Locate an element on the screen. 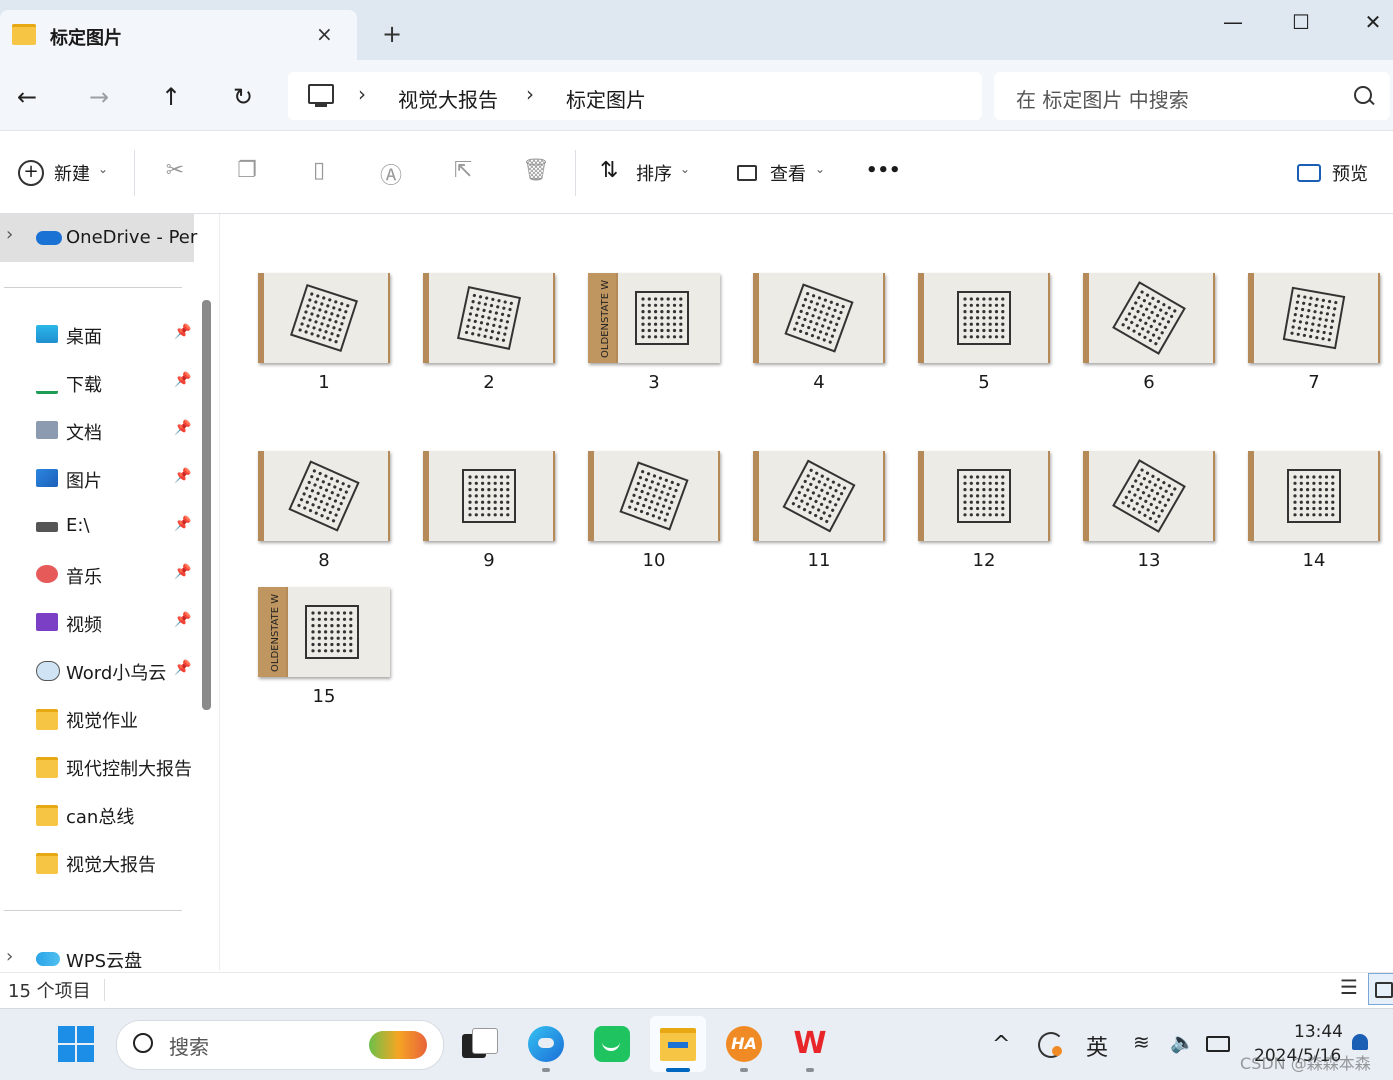  delete-icon: 🗑 is located at coordinates (536, 171).